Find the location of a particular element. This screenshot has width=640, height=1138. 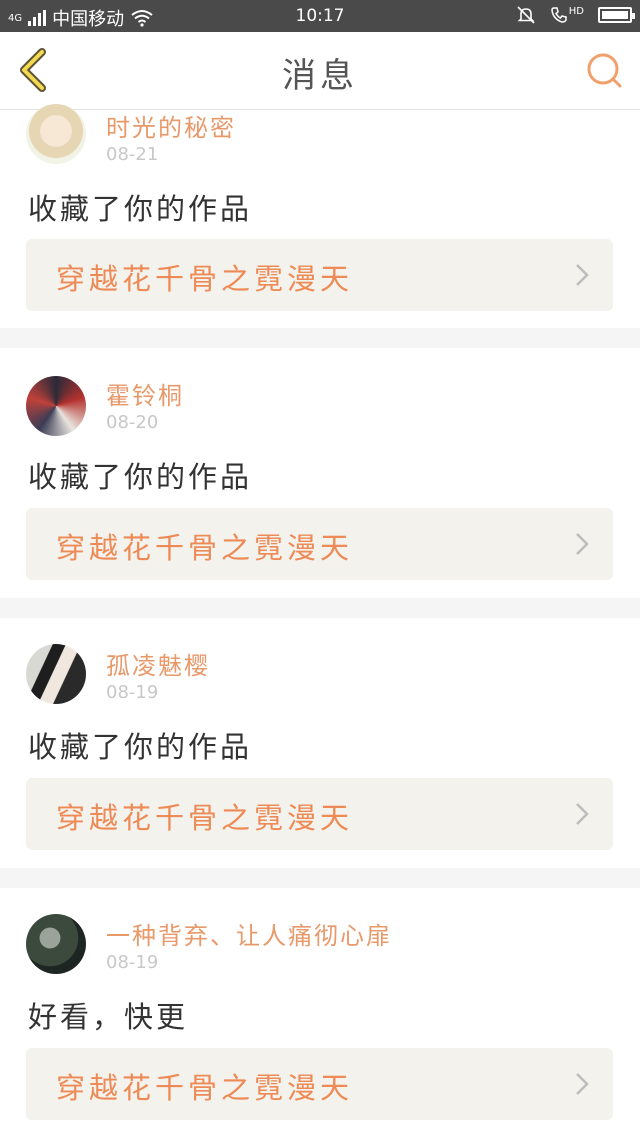

username: 一种背弃、让人痛彻心扉 is located at coordinates (249, 933).